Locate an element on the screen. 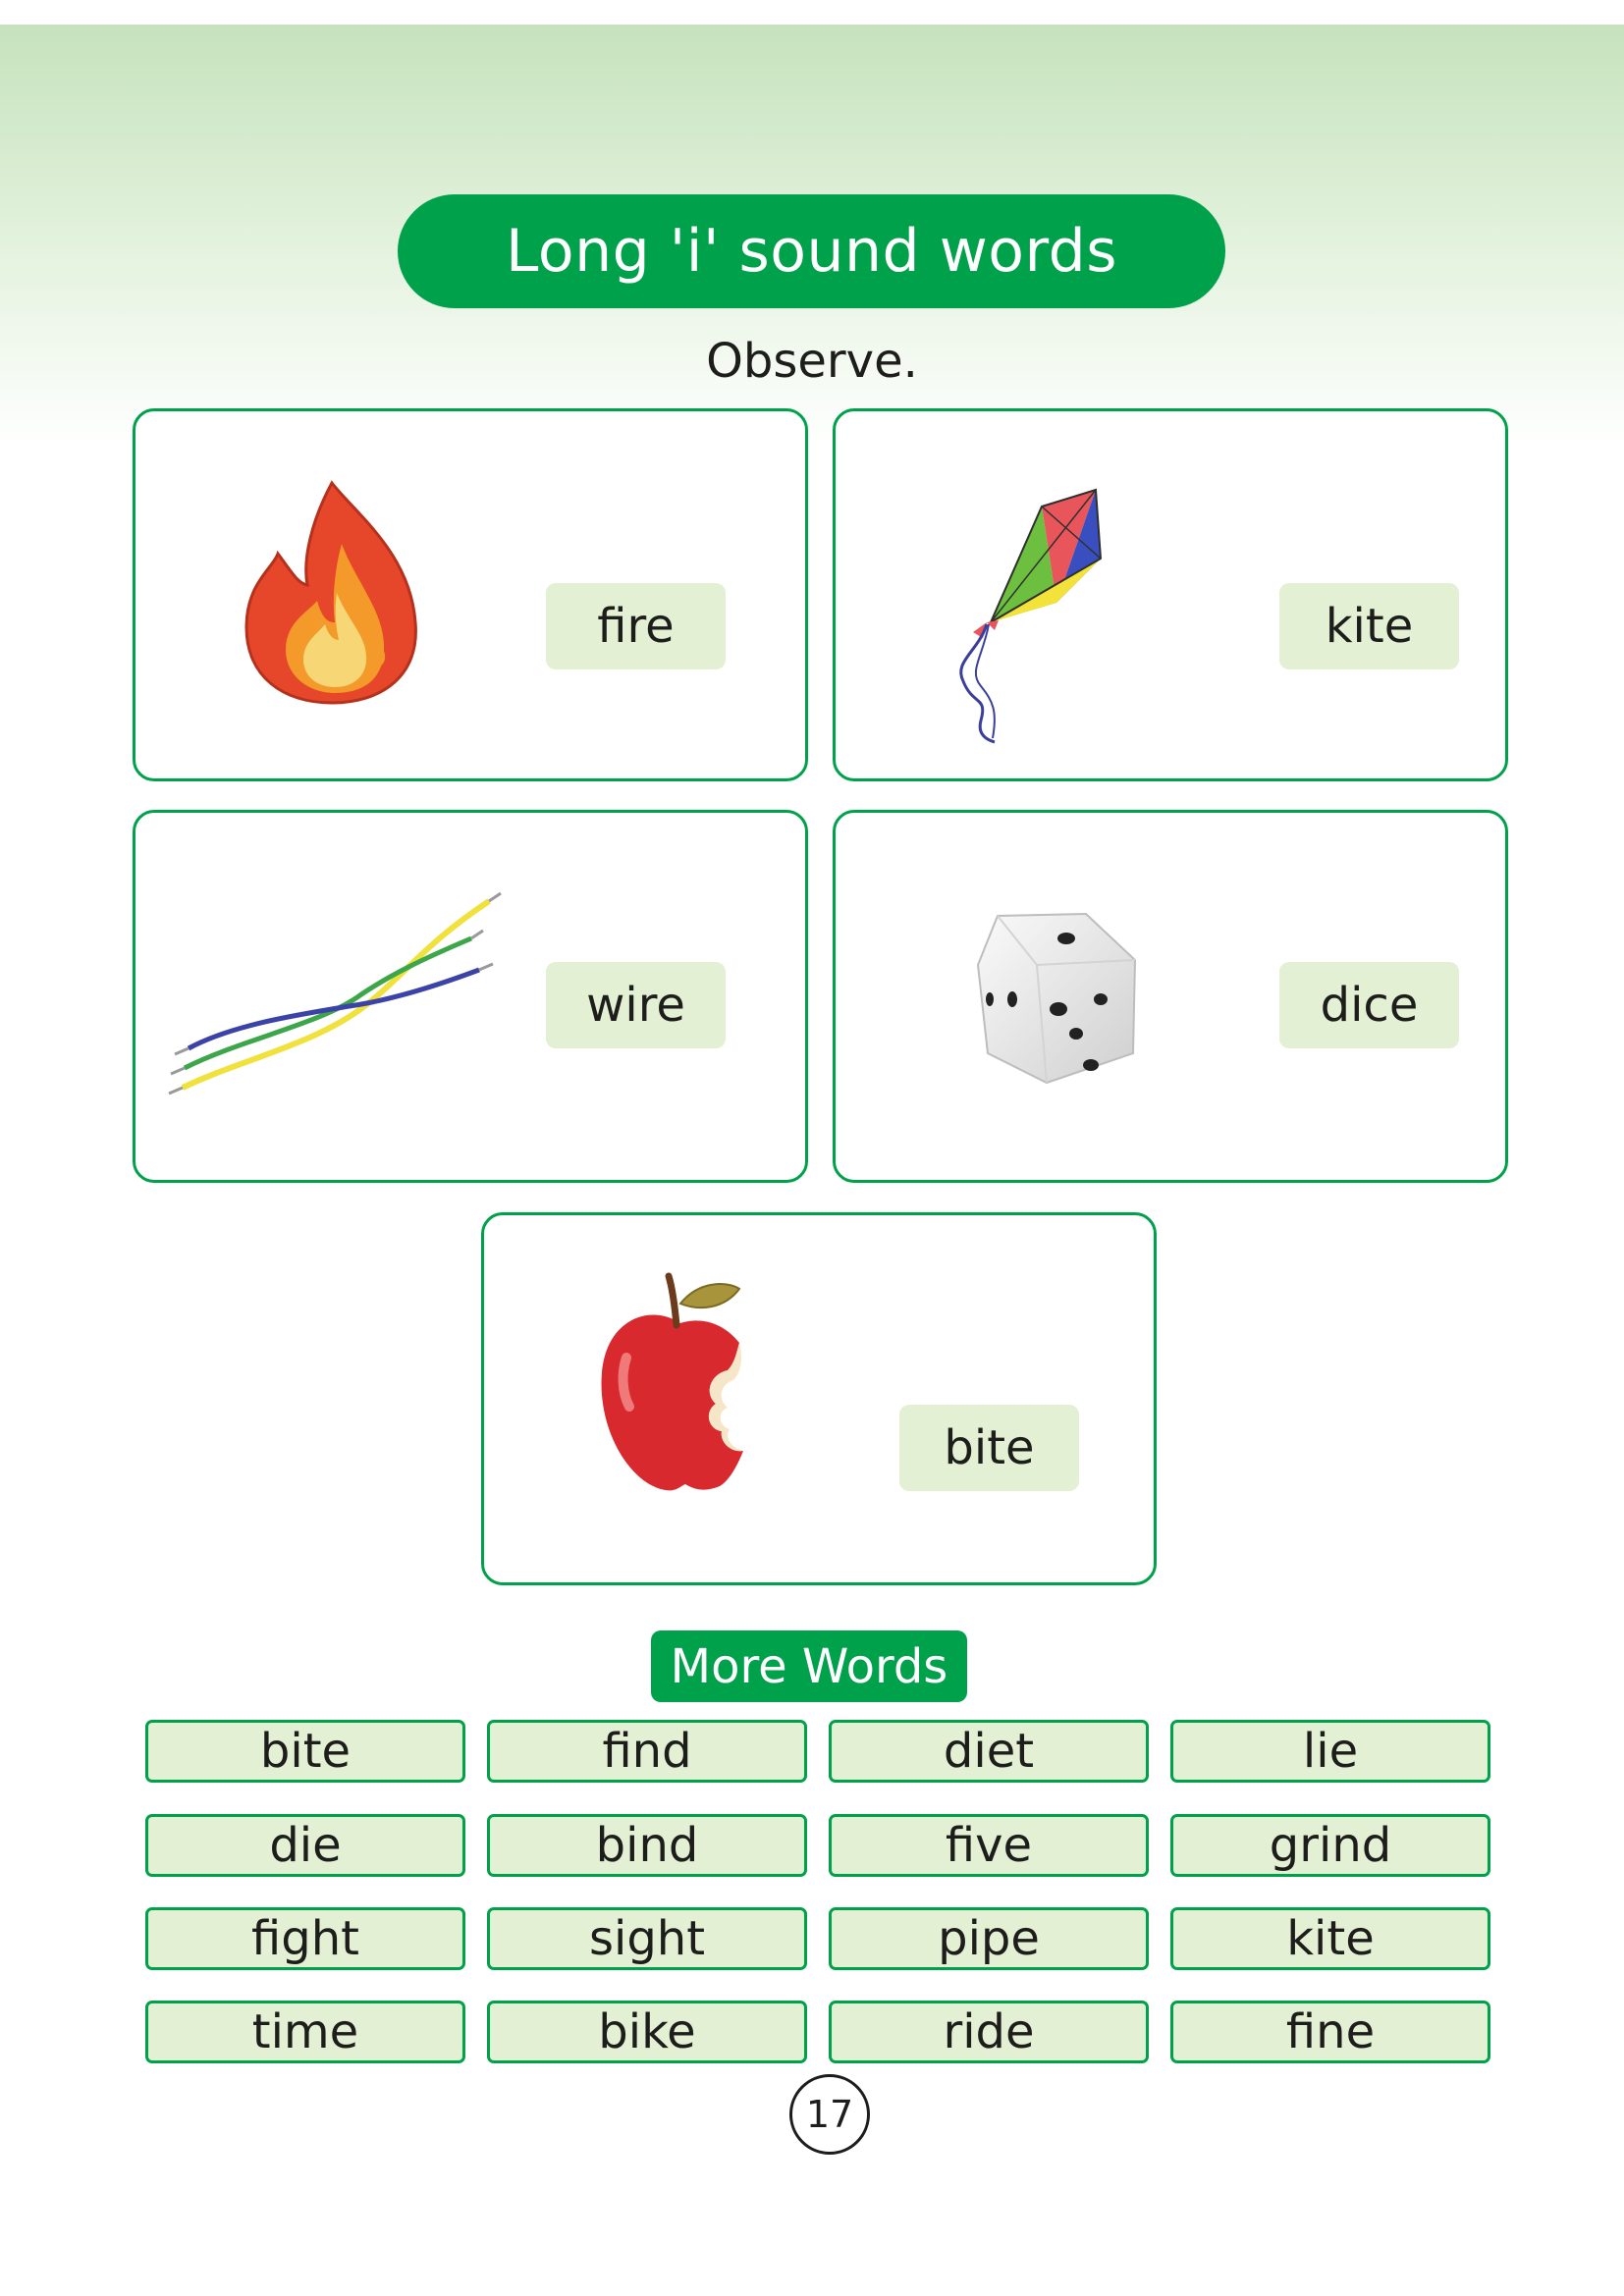 This screenshot has height=2296, width=1624. card-wire: wire is located at coordinates (470, 997).